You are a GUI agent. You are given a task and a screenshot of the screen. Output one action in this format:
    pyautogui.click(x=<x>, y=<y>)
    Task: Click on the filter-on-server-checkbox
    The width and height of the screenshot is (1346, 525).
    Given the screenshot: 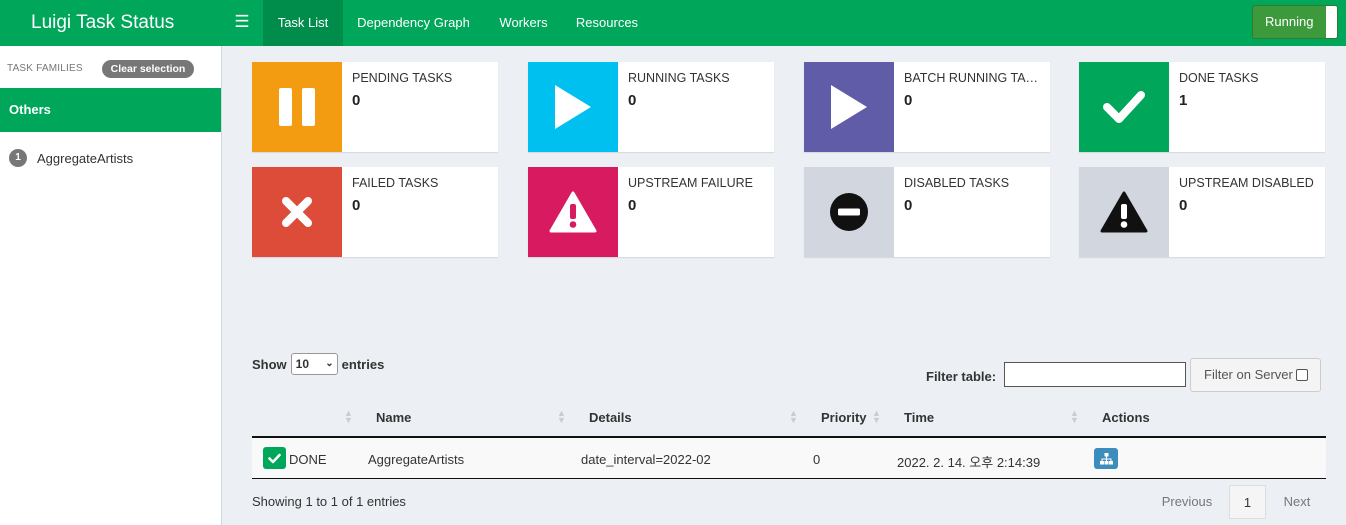 What is the action you would take?
    pyautogui.click(x=1302, y=375)
    